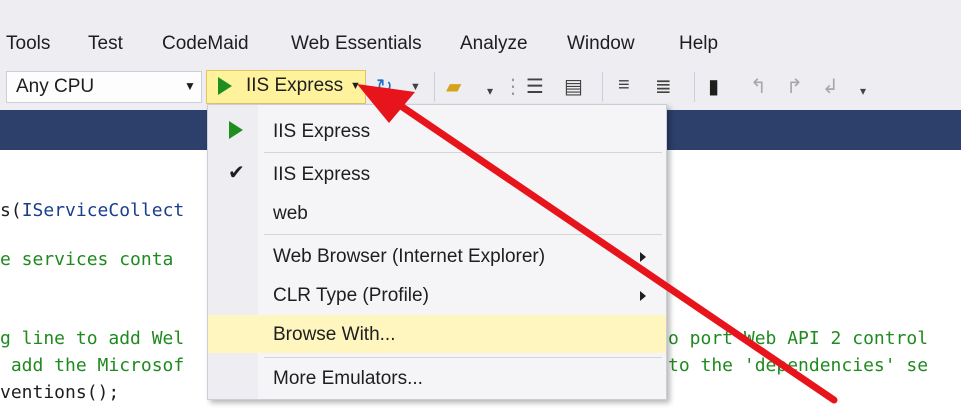 This screenshot has height=408, width=961. What do you see at coordinates (386, 103) in the screenshot?
I see `arrow-head` at bounding box center [386, 103].